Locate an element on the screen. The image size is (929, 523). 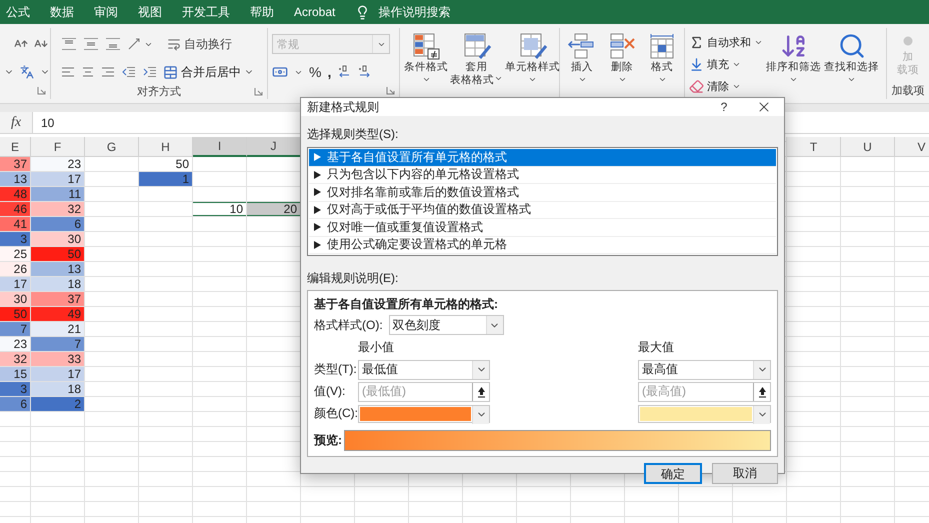
align-middle-icon is located at coordinates (91, 44).